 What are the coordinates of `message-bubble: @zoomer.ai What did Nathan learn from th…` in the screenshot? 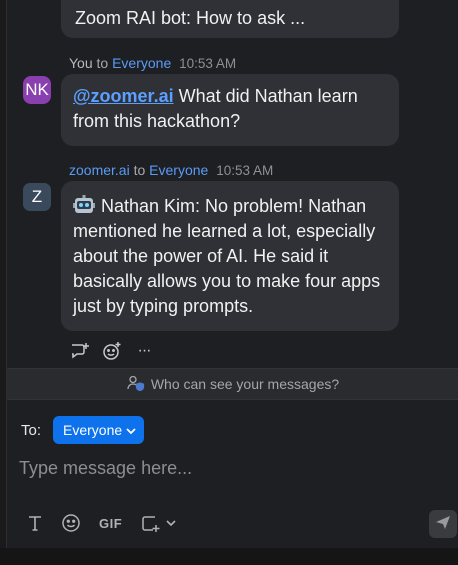 It's located at (230, 110).